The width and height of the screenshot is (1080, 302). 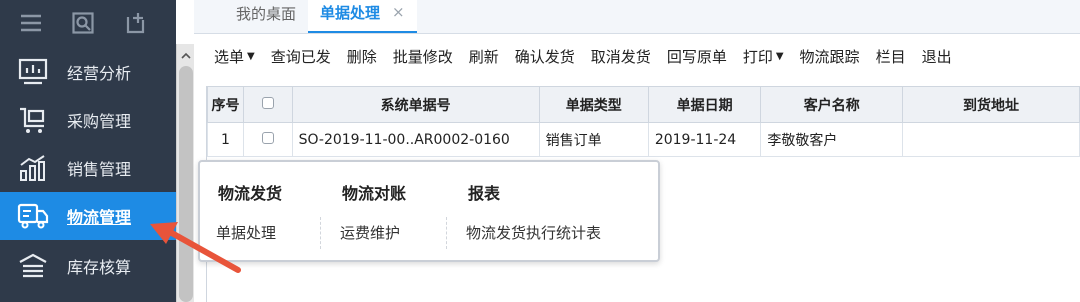 I want to click on column-header: 客户名称, so click(x=832, y=104).